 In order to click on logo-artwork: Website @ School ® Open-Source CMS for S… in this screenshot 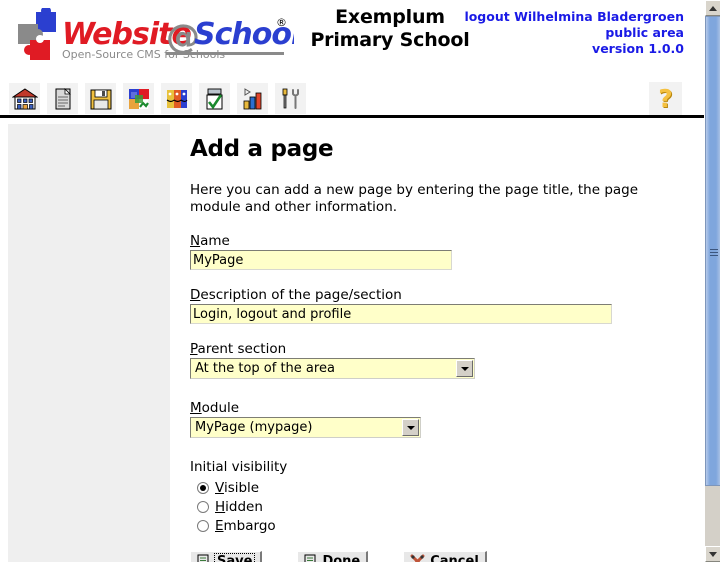, I will do `click(156, 34)`.